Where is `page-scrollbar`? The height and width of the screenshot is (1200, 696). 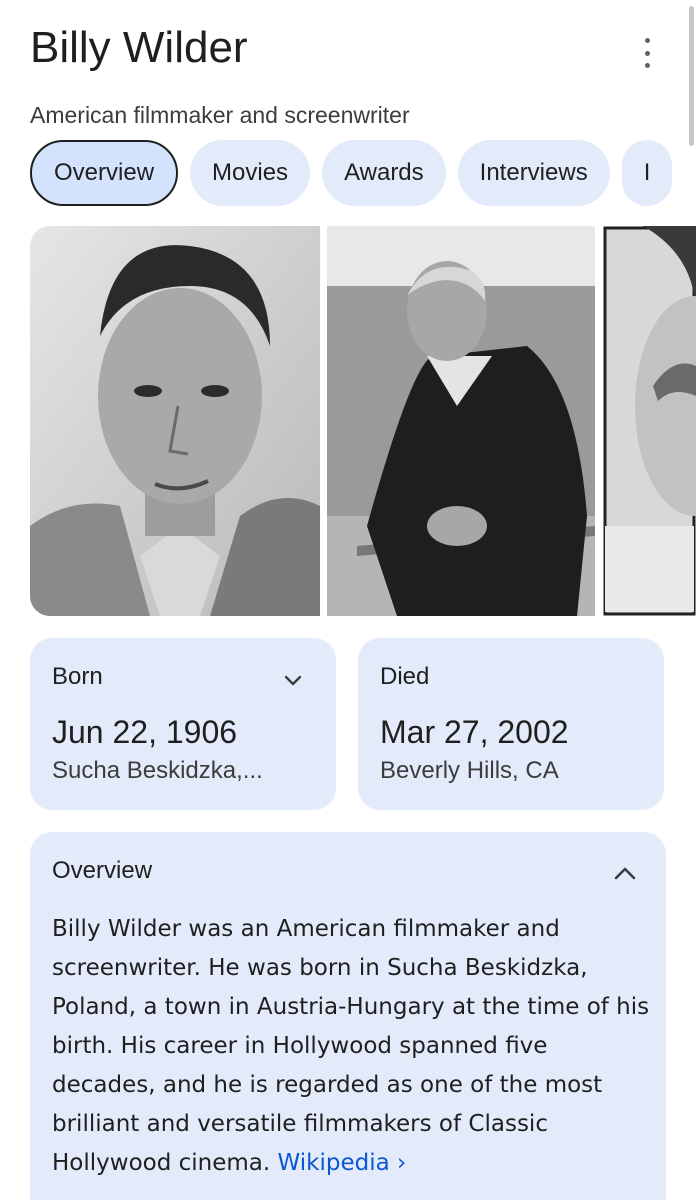
page-scrollbar is located at coordinates (692, 75).